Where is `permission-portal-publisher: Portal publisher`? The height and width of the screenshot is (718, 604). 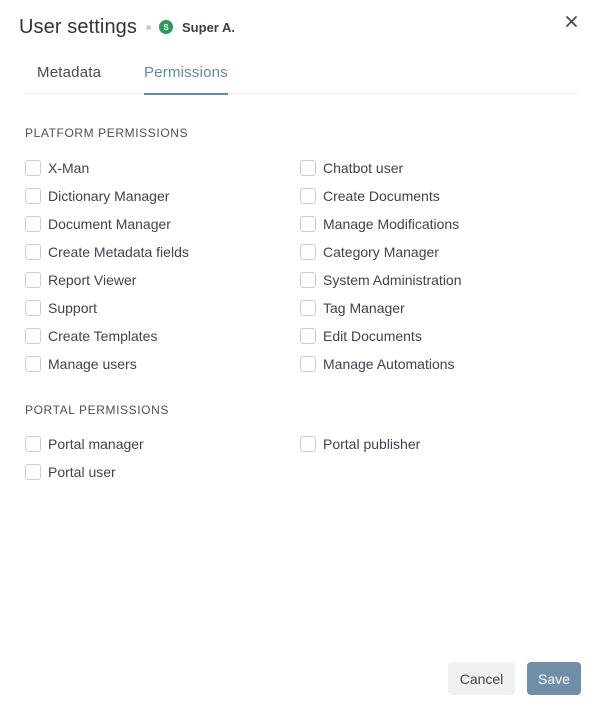
permission-portal-publisher: Portal publisher is located at coordinates (360, 444).